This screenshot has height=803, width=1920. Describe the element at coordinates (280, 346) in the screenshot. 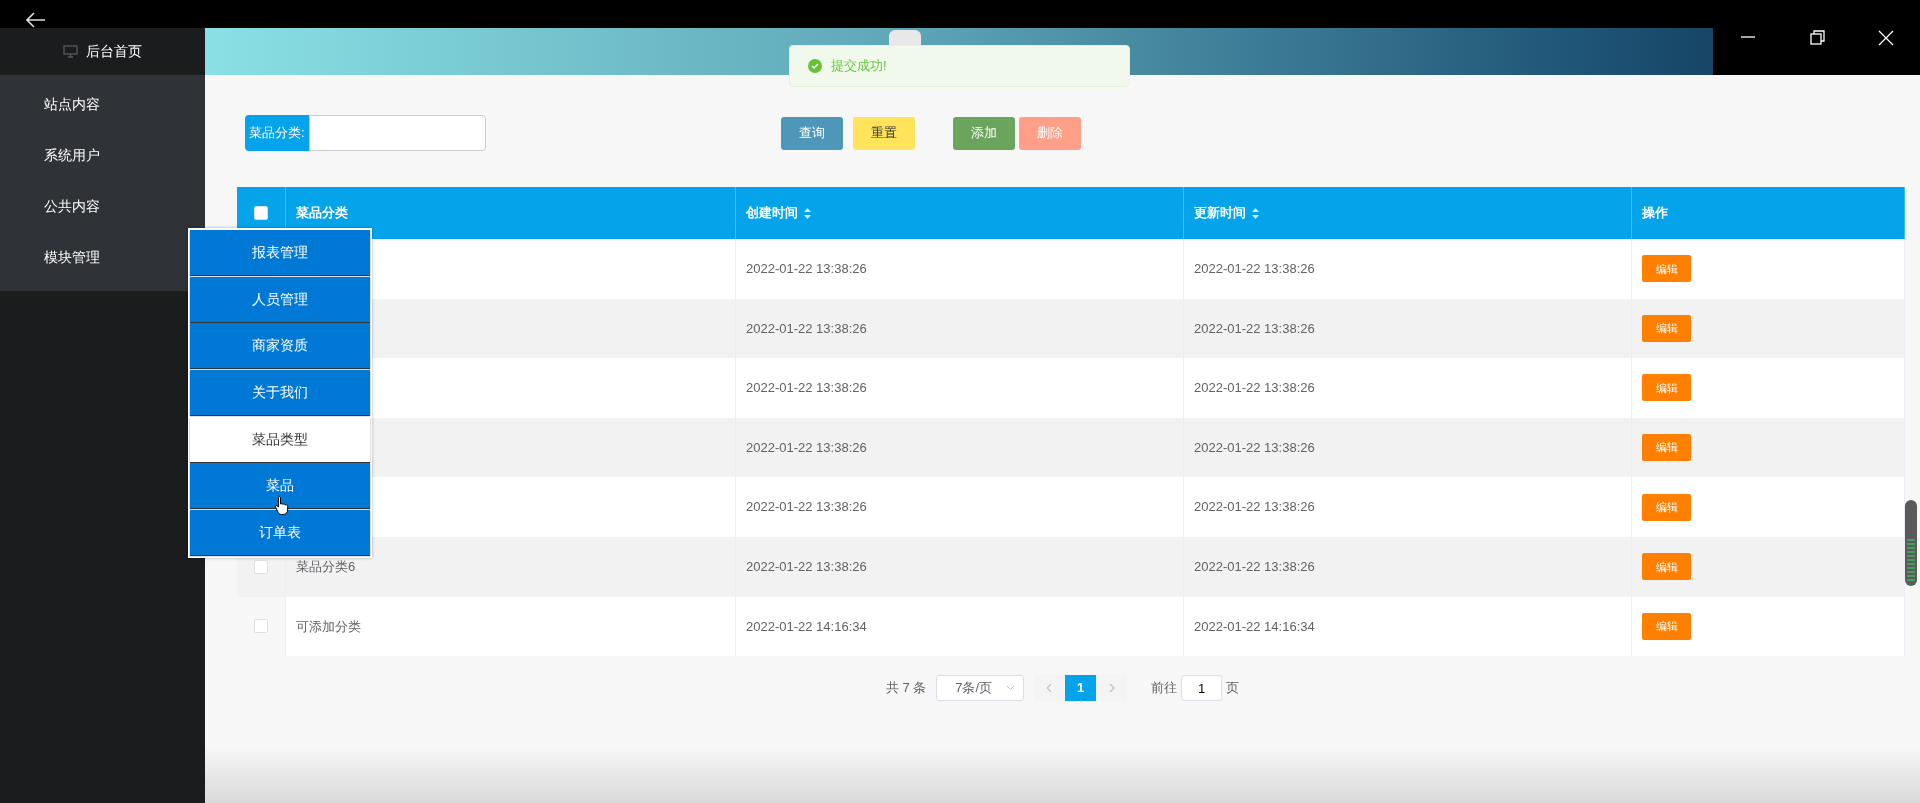

I see `menu-item: 商家资质` at that location.